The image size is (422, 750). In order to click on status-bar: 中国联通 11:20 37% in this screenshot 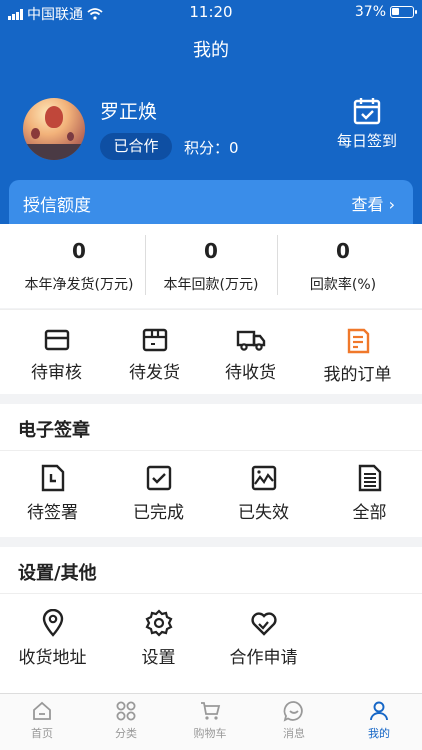, I will do `click(211, 12)`.